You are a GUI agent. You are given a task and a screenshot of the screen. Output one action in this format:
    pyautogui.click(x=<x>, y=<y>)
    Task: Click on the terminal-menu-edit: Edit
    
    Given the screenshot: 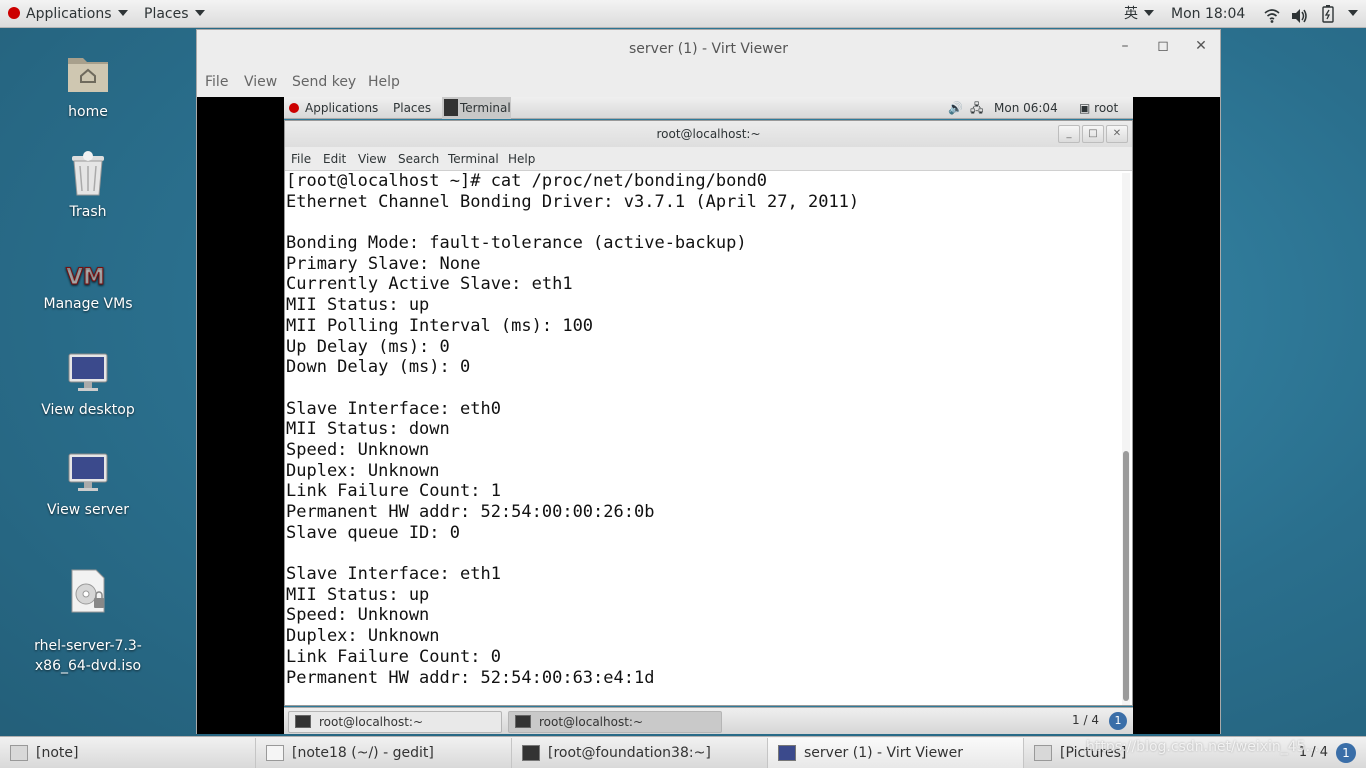 What is the action you would take?
    pyautogui.click(x=334, y=159)
    